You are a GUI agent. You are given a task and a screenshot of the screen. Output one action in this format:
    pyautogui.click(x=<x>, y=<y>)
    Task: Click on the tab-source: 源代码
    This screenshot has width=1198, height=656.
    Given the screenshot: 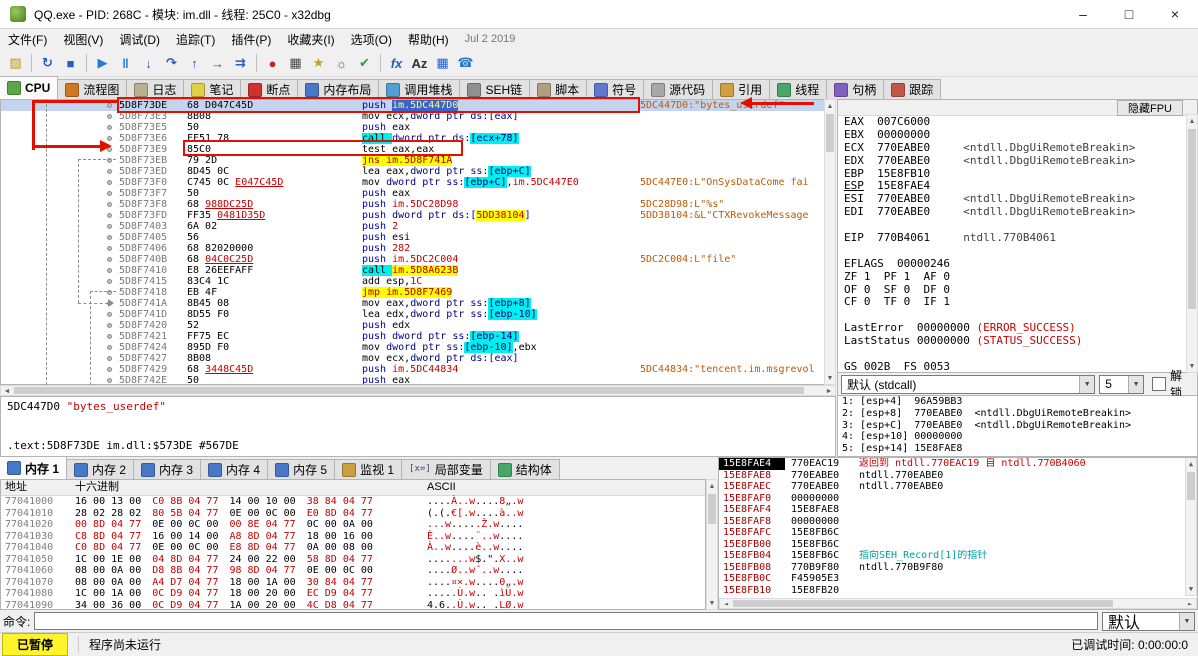 What is the action you would take?
    pyautogui.click(x=678, y=89)
    